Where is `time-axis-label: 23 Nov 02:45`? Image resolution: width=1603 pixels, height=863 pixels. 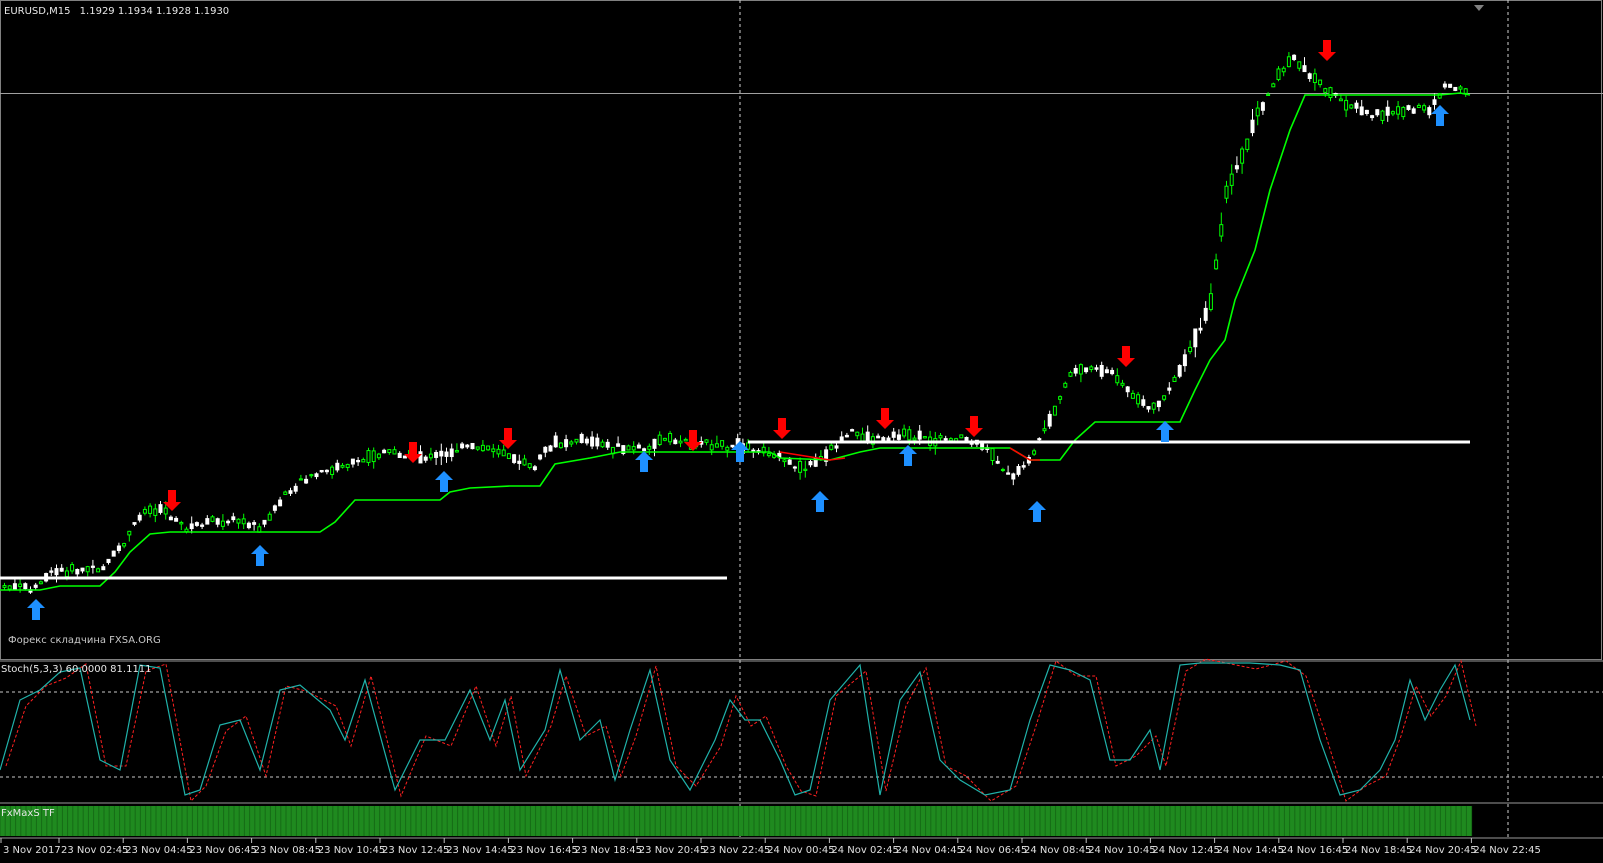
time-axis-label: 23 Nov 02:45 is located at coordinates (94, 850).